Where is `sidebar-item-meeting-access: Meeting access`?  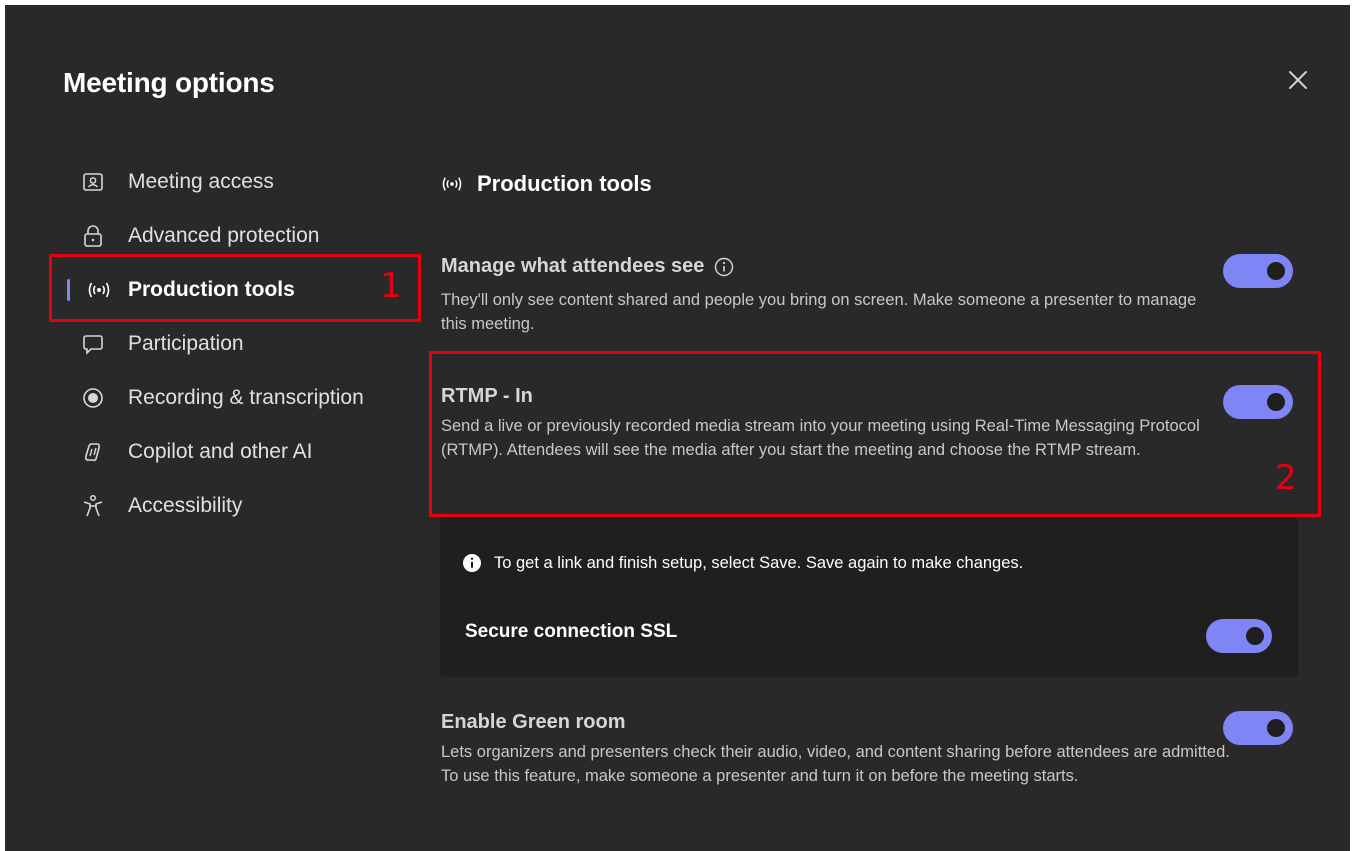
sidebar-item-meeting-access: Meeting access is located at coordinates (240, 182).